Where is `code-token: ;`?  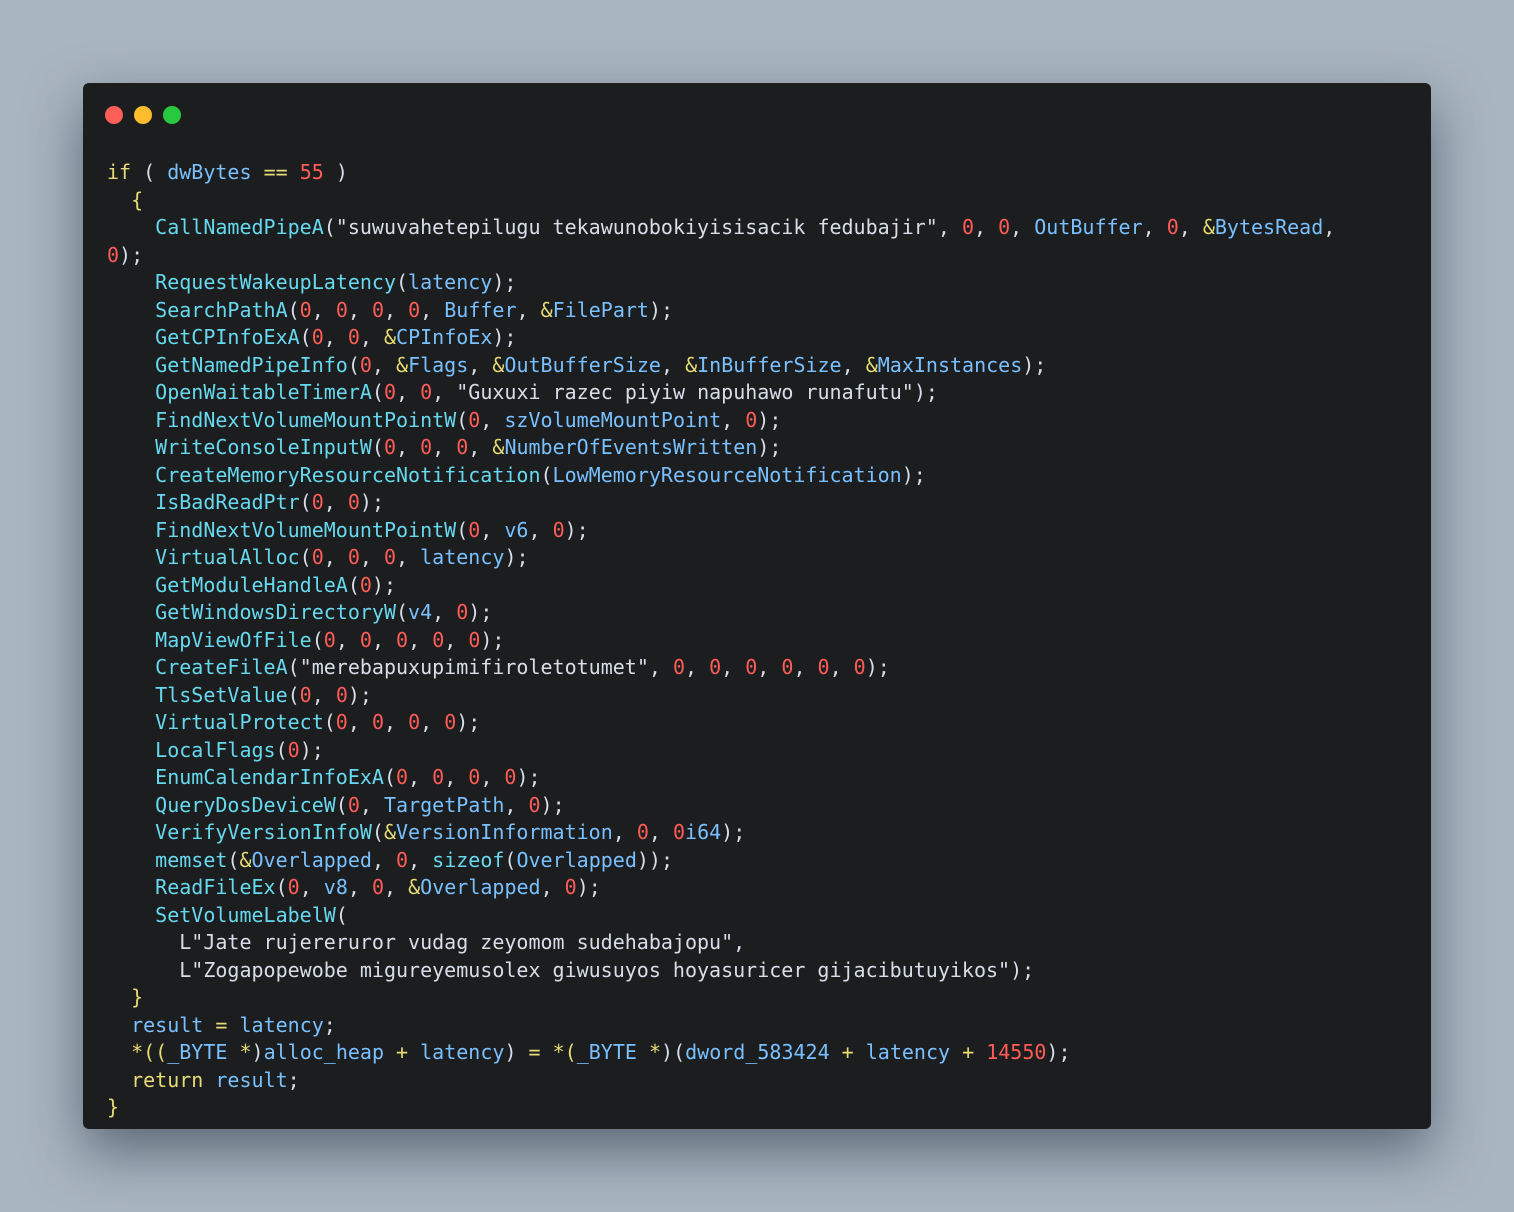 code-token: ; is located at coordinates (293, 1079).